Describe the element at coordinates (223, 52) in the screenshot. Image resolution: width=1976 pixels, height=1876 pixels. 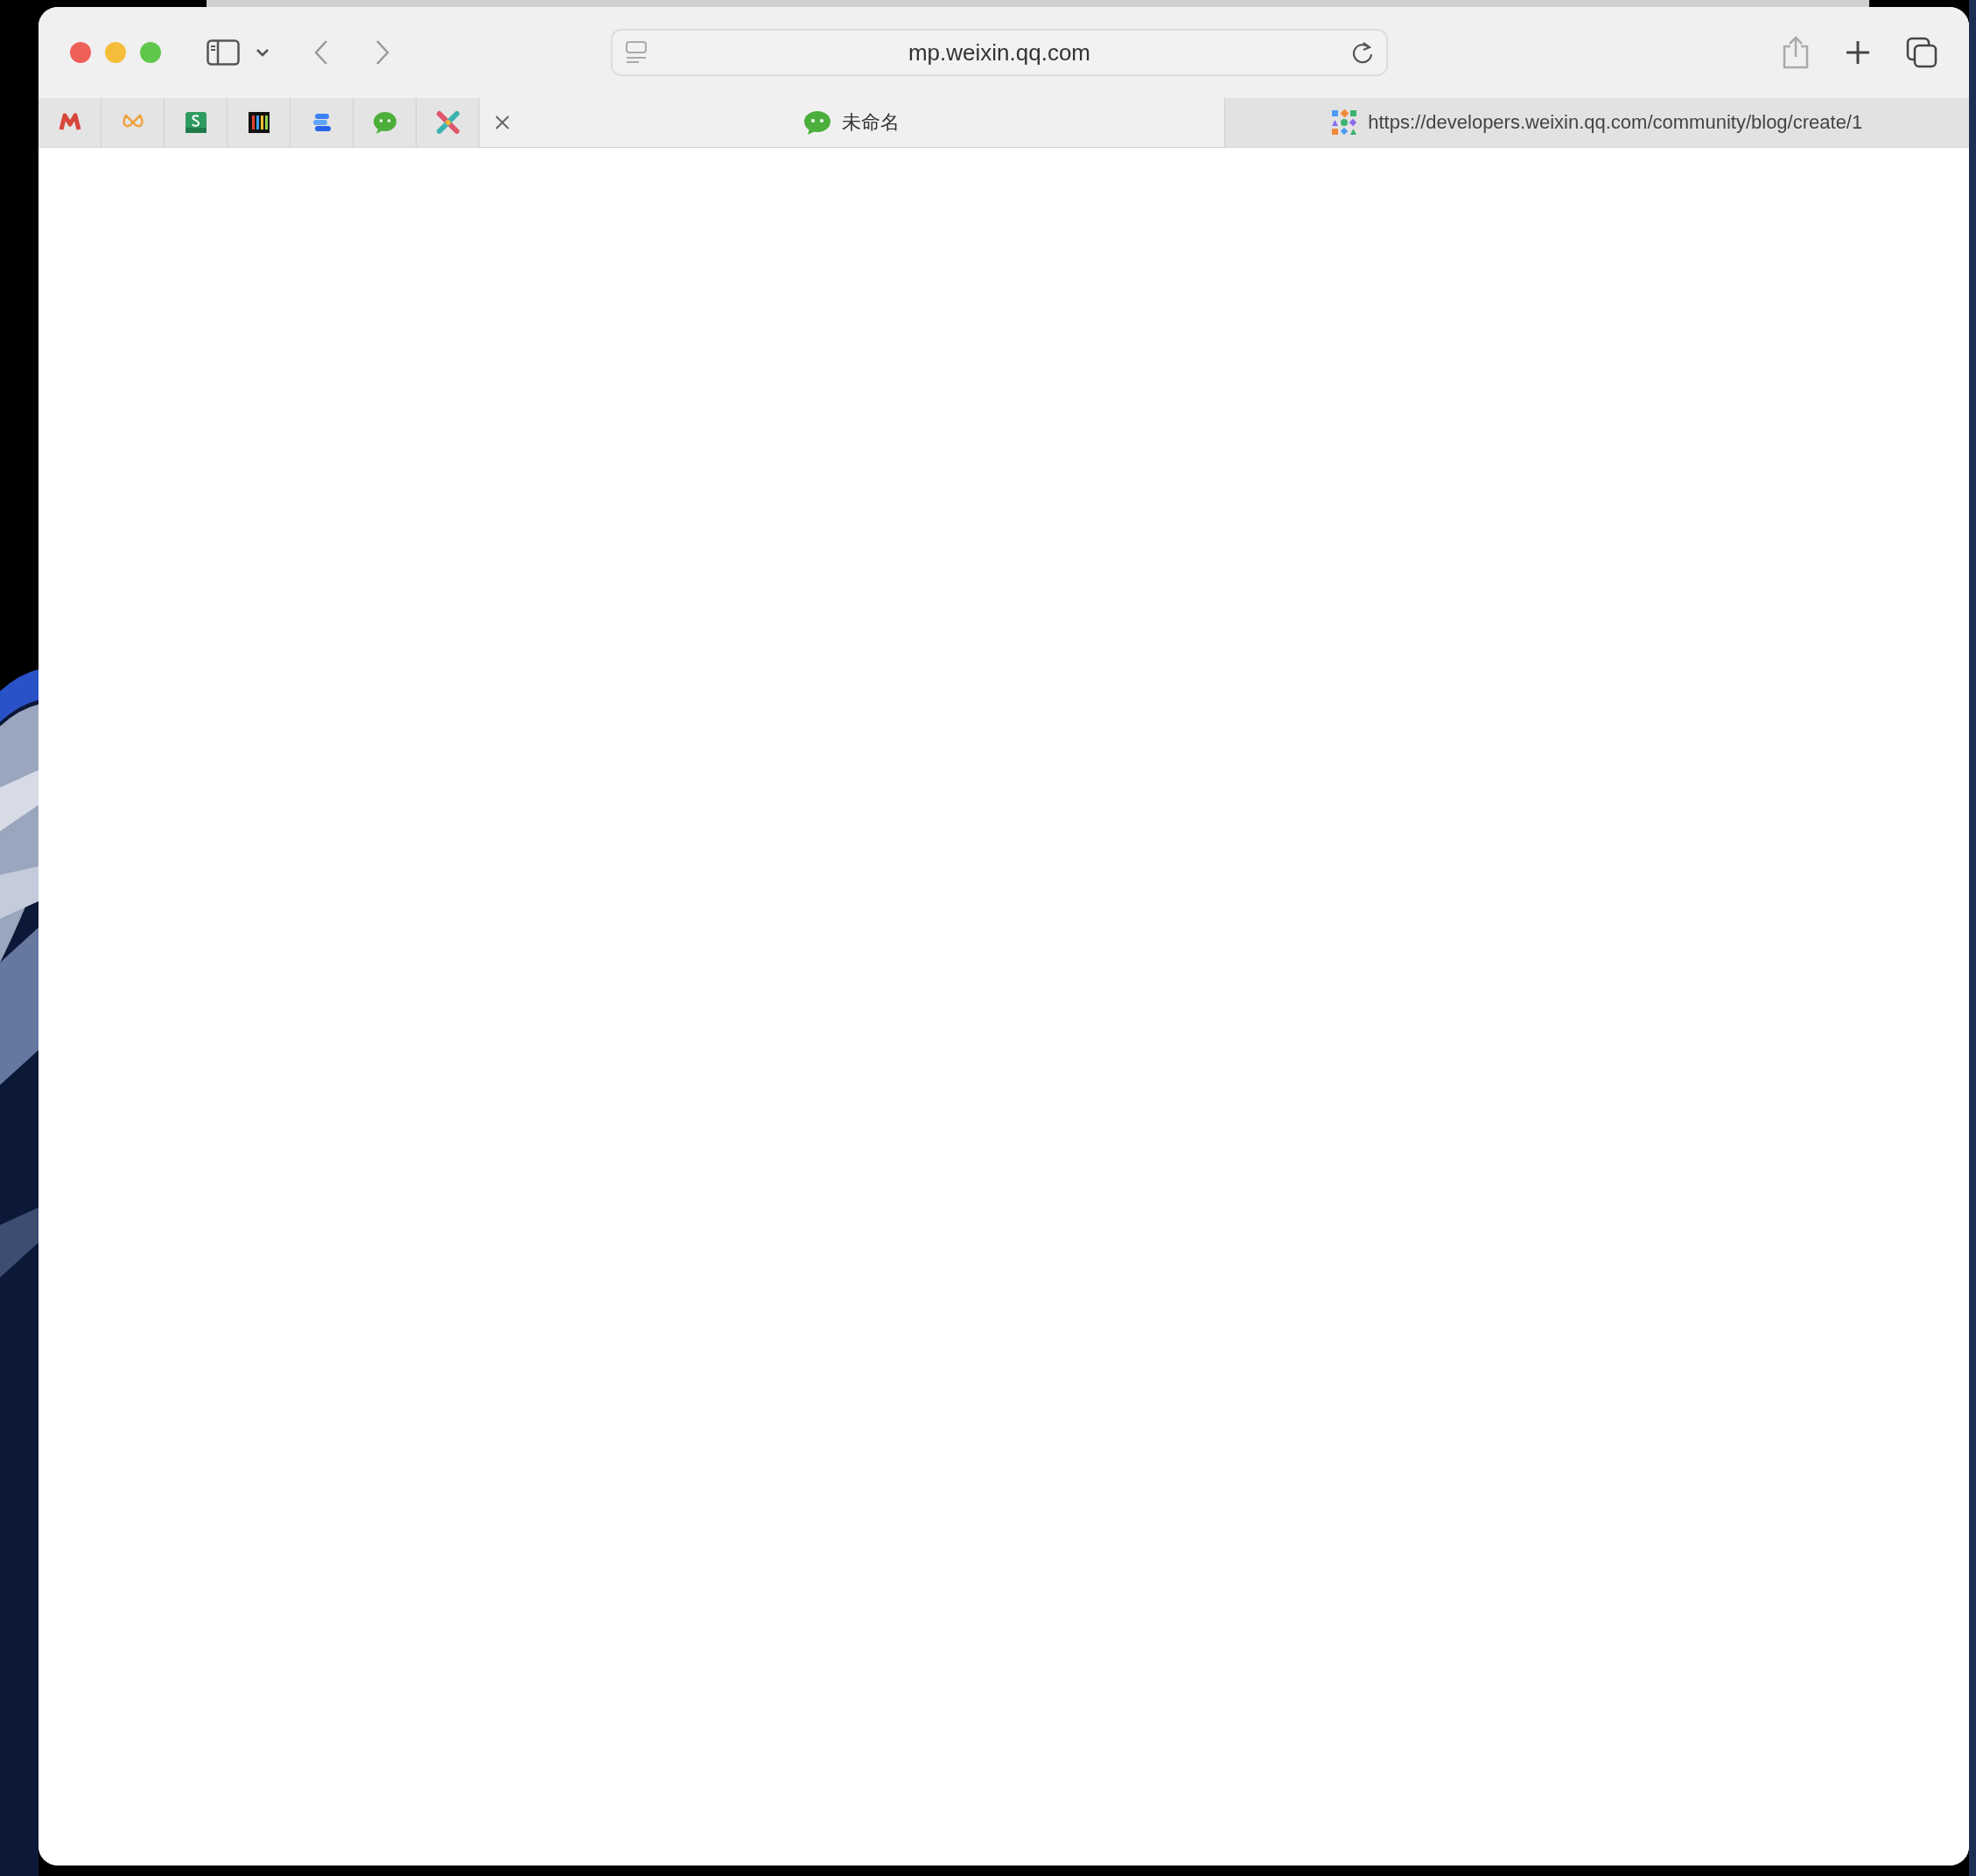
I see `sidebar-icon` at that location.